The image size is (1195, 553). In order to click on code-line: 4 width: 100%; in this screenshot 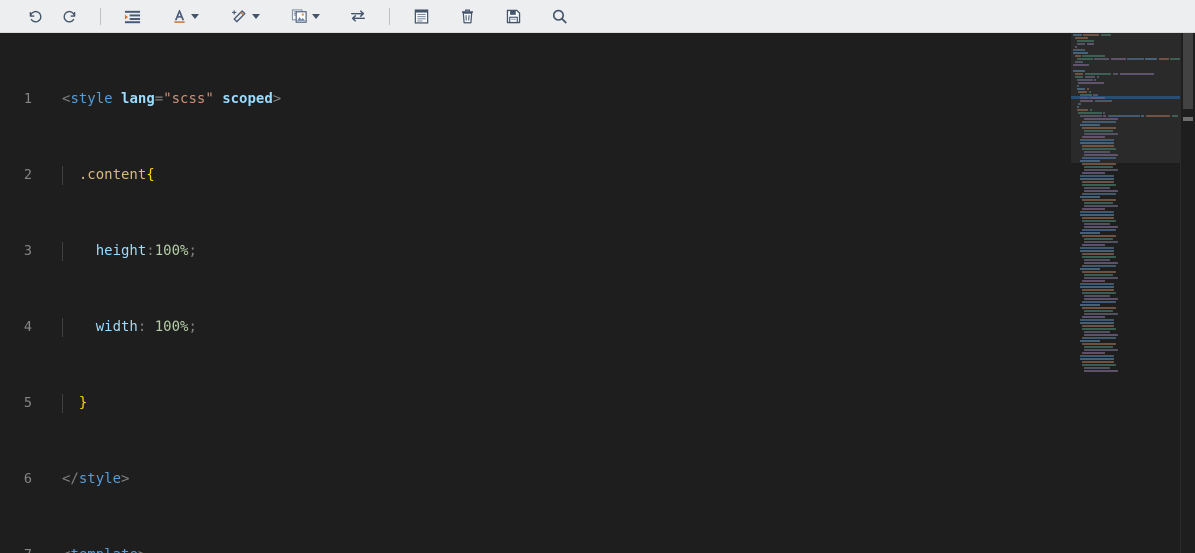, I will do `click(597, 327)`.